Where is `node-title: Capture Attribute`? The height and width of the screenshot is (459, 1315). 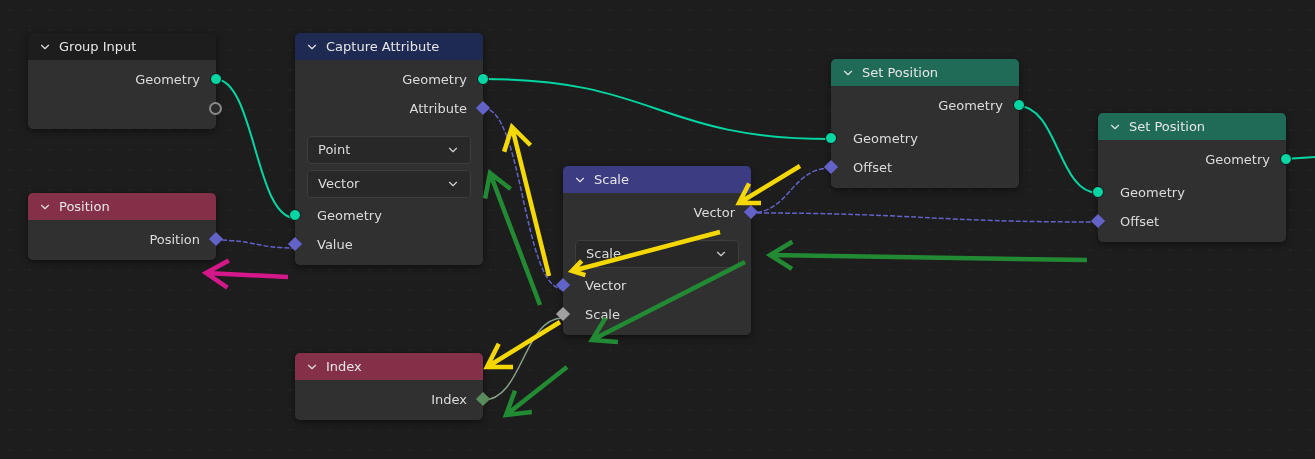 node-title: Capture Attribute is located at coordinates (383, 46).